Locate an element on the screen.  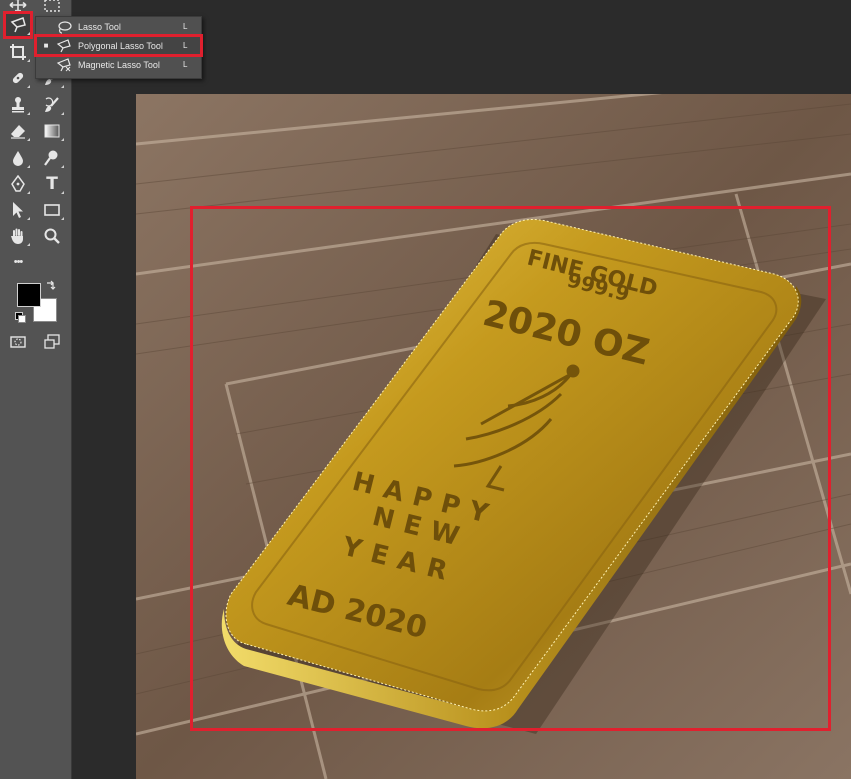
healing-brush-tool is located at coordinates (18, 78).